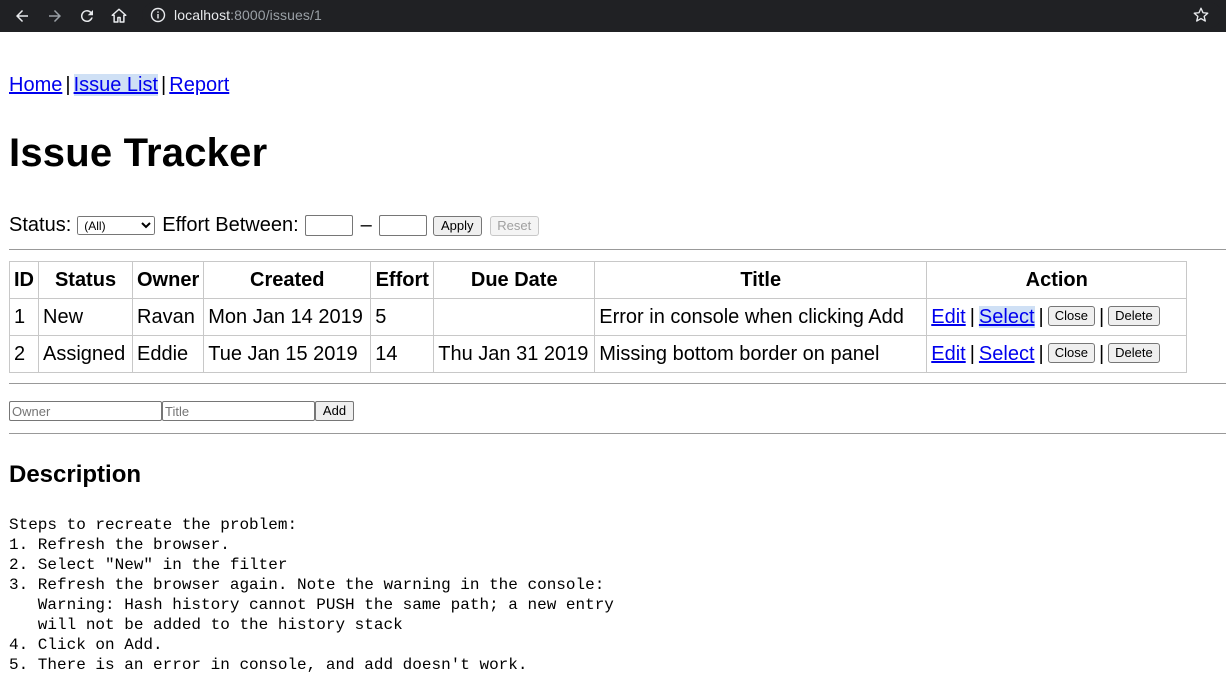  I want to click on cell-owner: Ravan, so click(168, 317).